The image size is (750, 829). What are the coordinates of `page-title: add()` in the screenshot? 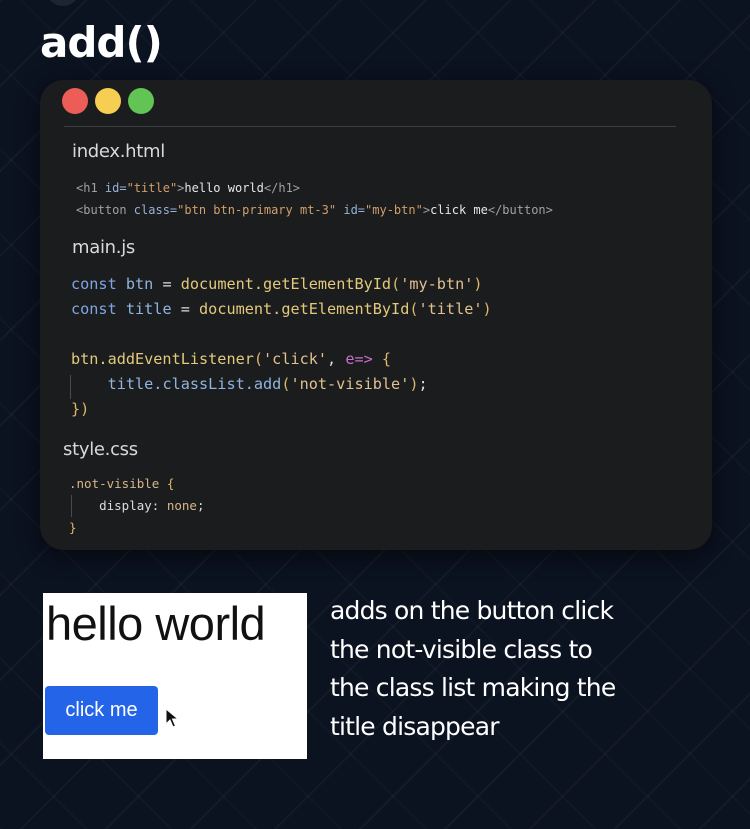 It's located at (101, 42).